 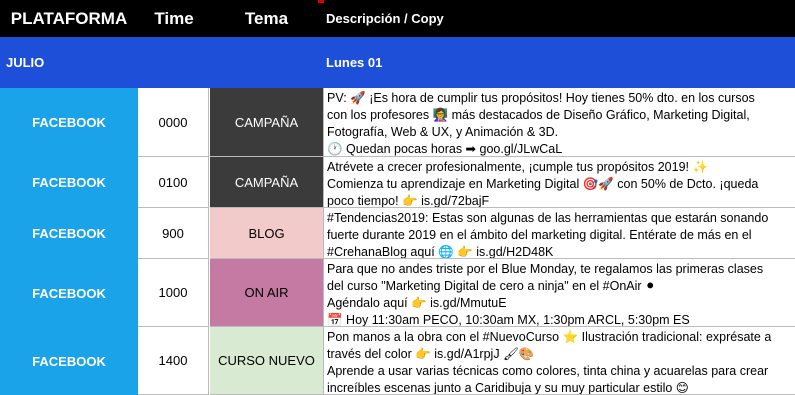 I want to click on description-line: poco tiempo! 👉 is.gd/72bajF, so click(x=408, y=201).